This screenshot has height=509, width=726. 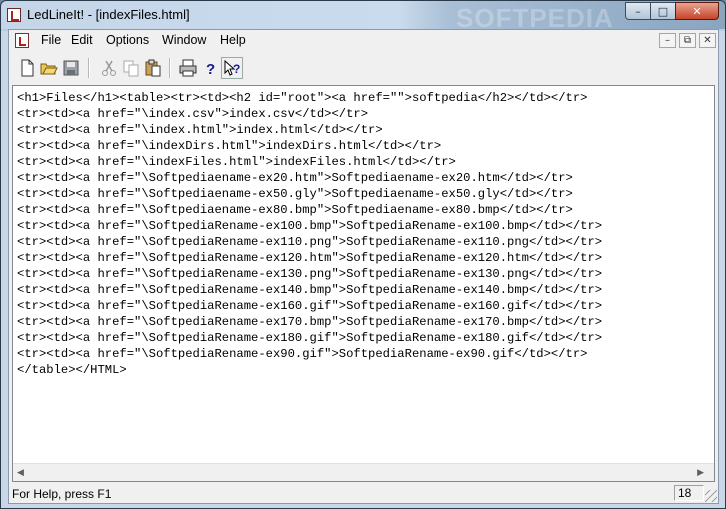 What do you see at coordinates (14, 15) in the screenshot?
I see `app-icon` at bounding box center [14, 15].